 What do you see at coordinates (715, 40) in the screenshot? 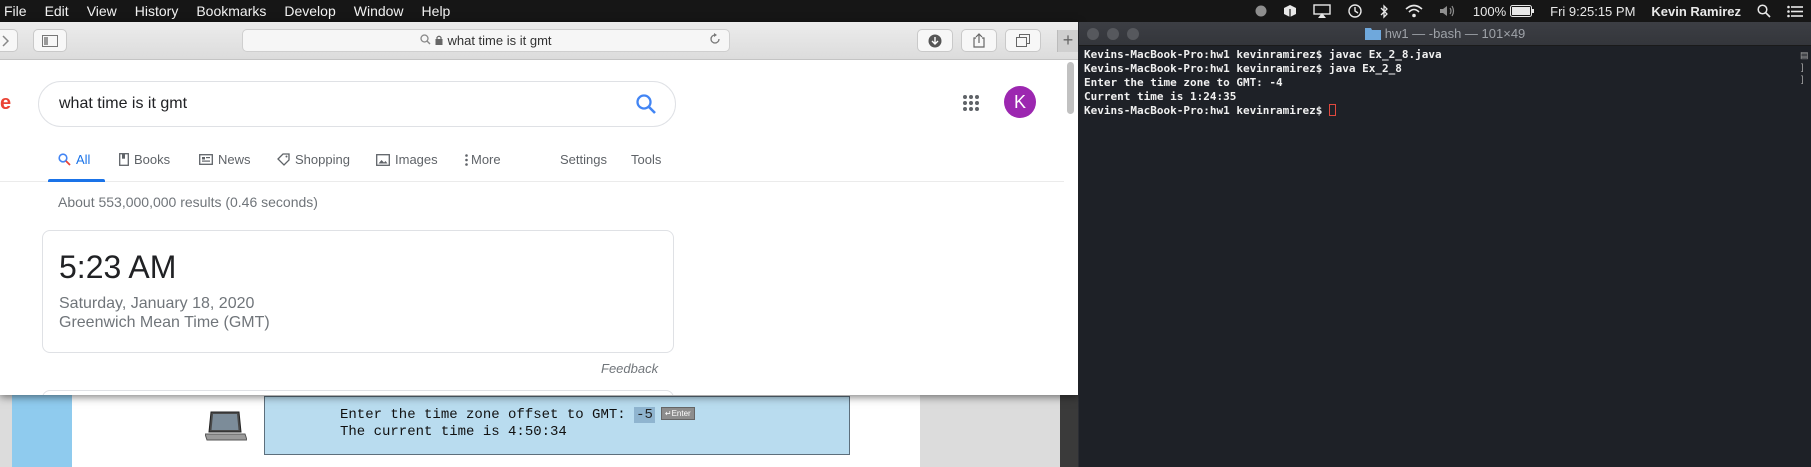
I see `reload-icon` at bounding box center [715, 40].